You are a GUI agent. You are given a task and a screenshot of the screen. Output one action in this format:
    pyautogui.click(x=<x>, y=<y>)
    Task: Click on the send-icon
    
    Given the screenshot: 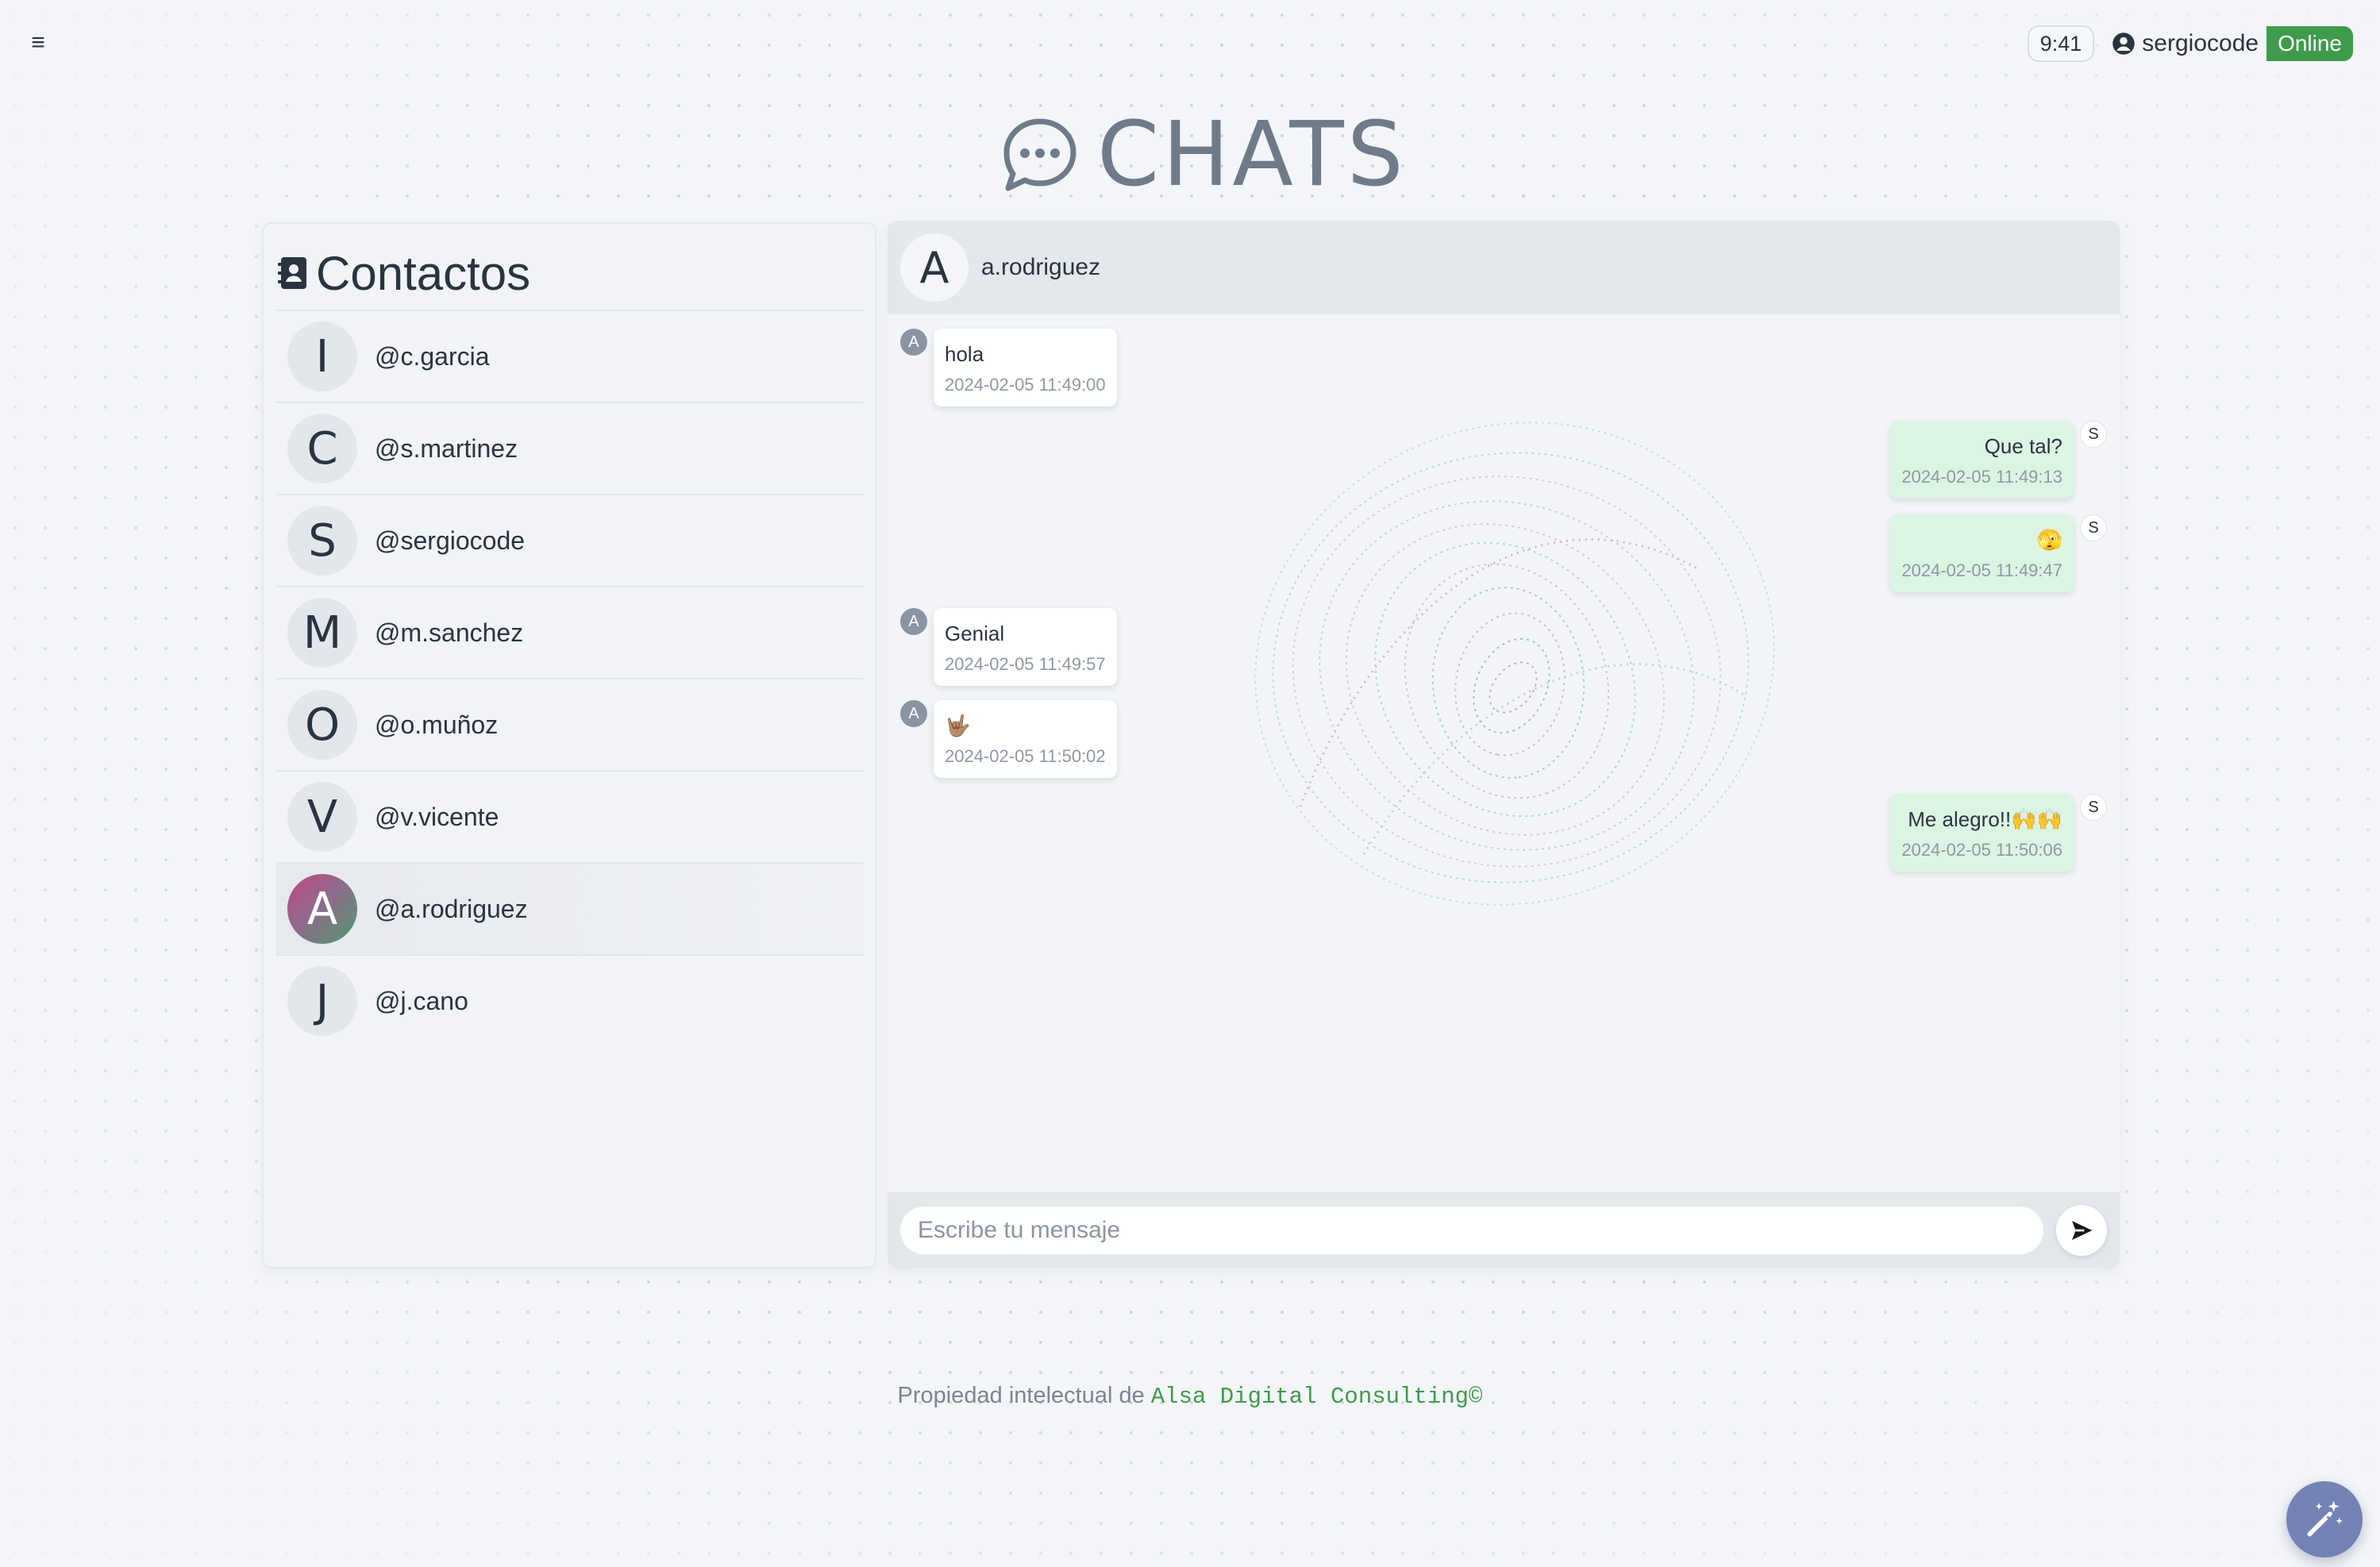 What is the action you would take?
    pyautogui.click(x=2082, y=1230)
    